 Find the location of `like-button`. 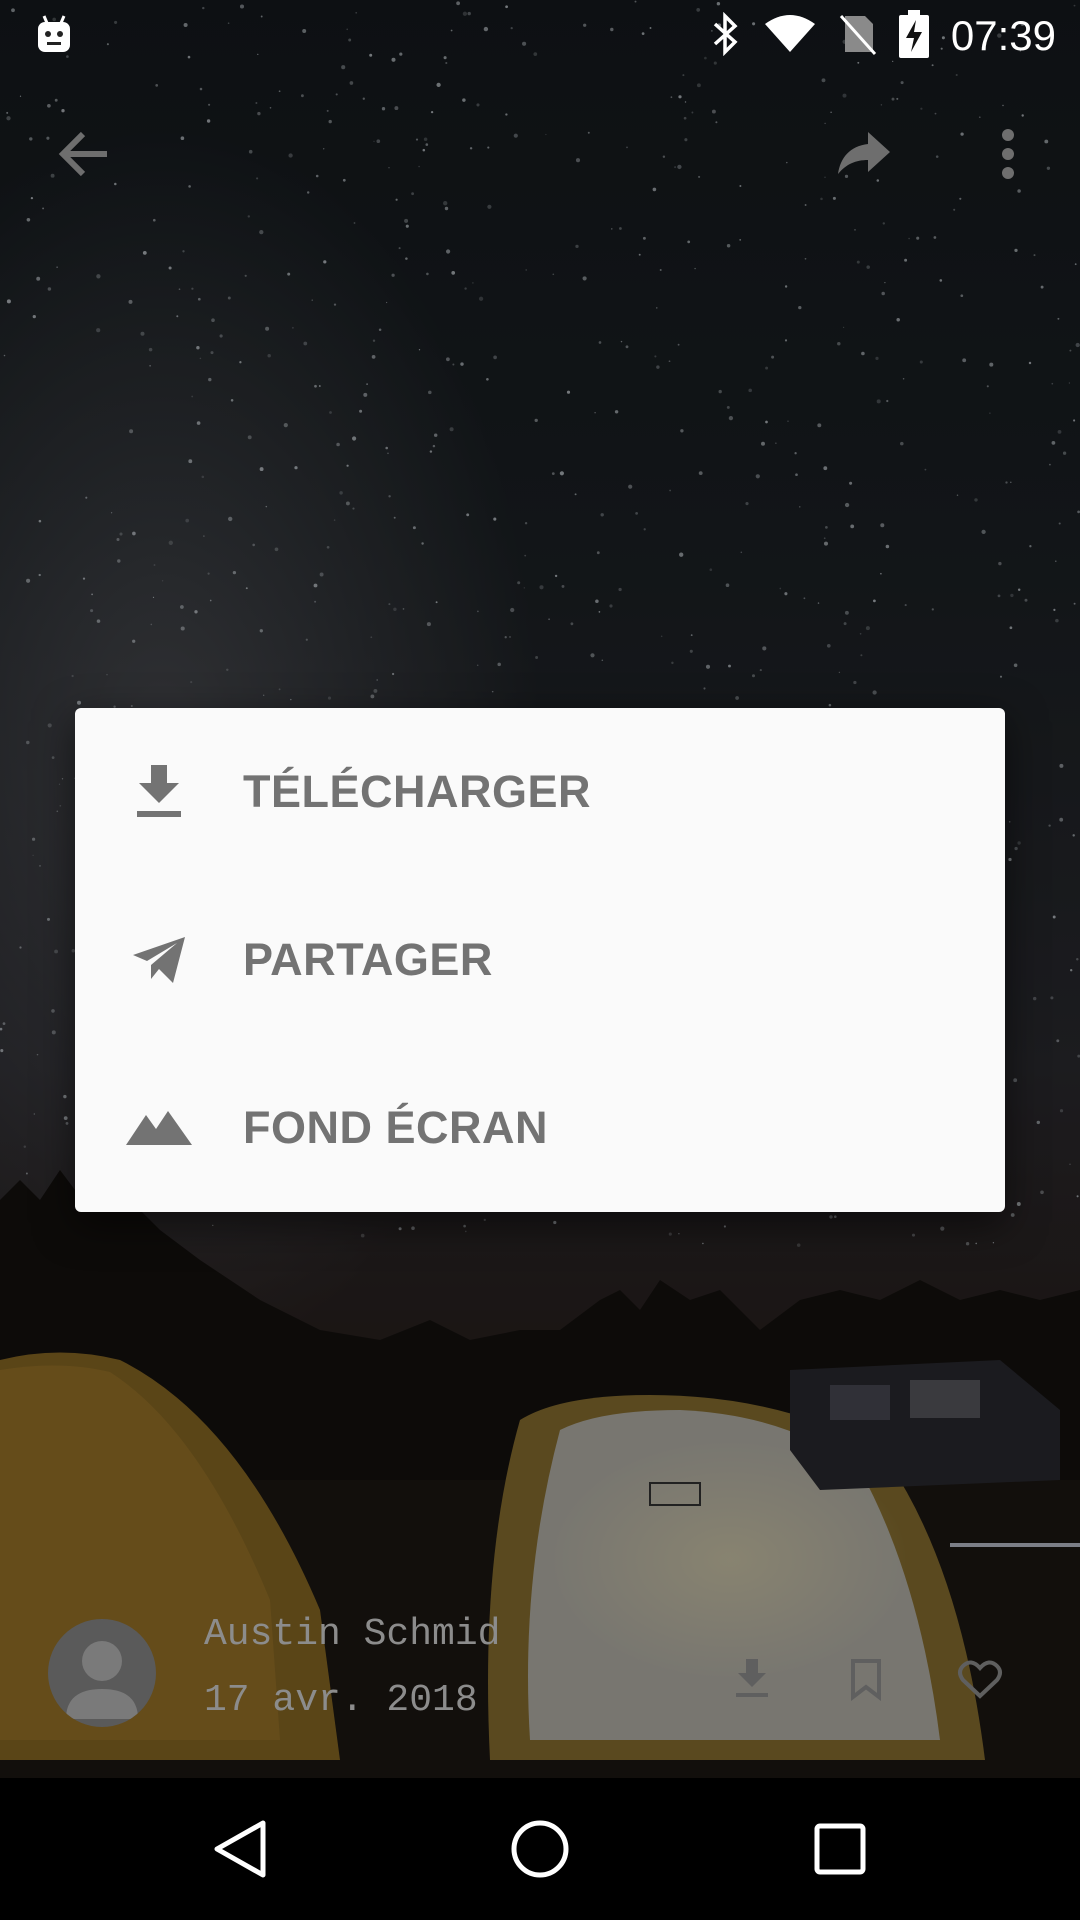

like-button is located at coordinates (980, 1679).